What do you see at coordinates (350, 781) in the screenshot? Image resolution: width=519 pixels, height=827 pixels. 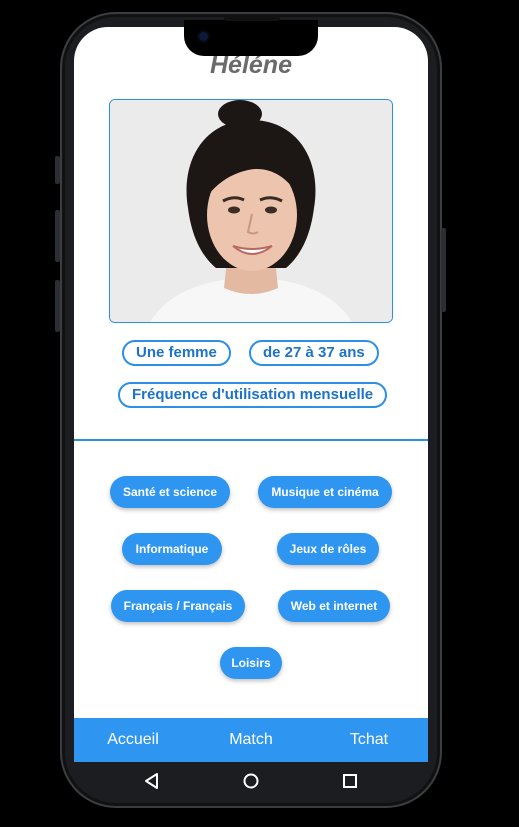 I see `recents-square-icon` at bounding box center [350, 781].